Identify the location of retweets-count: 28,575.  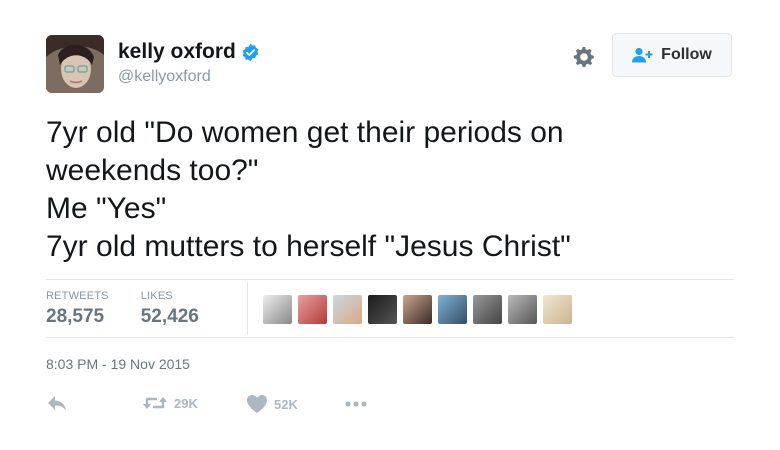
(75, 316).